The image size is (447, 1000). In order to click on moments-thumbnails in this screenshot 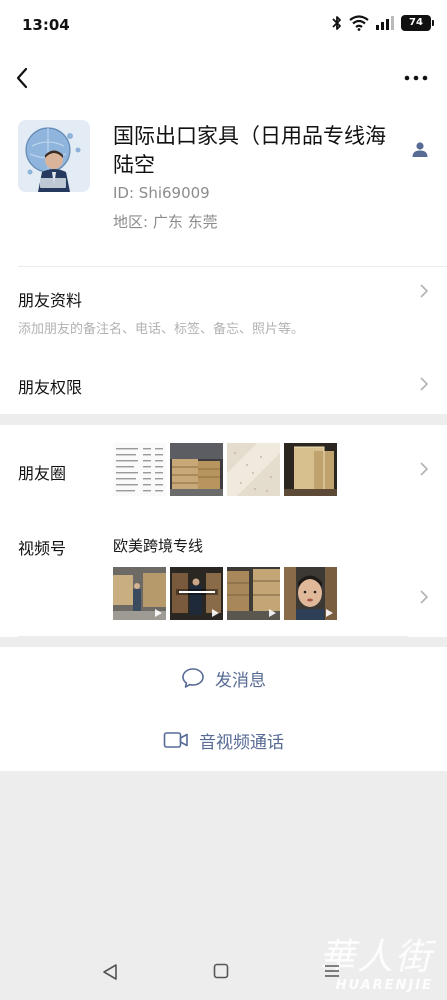, I will do `click(225, 469)`.